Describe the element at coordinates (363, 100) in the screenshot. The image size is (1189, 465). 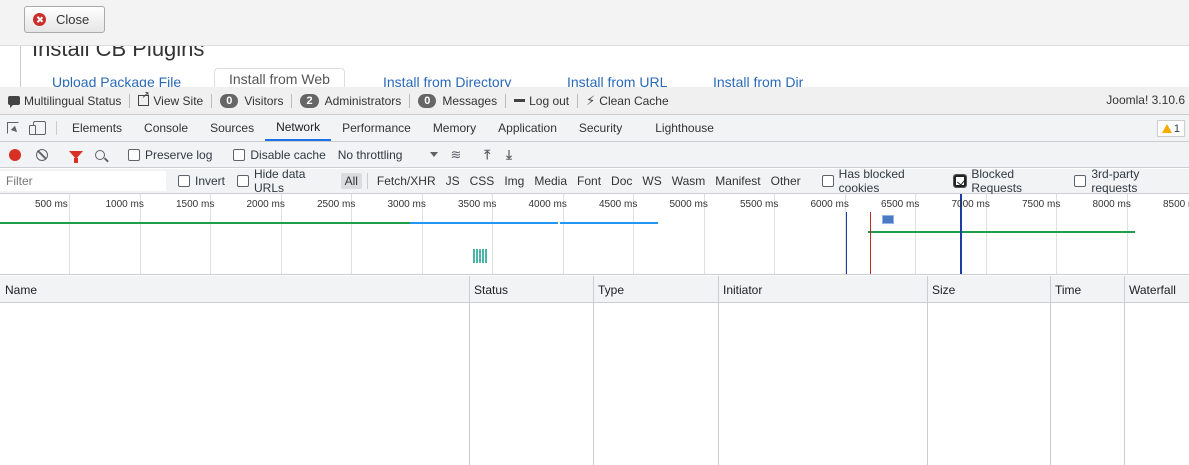
I see `admins-label: Administrators` at that location.